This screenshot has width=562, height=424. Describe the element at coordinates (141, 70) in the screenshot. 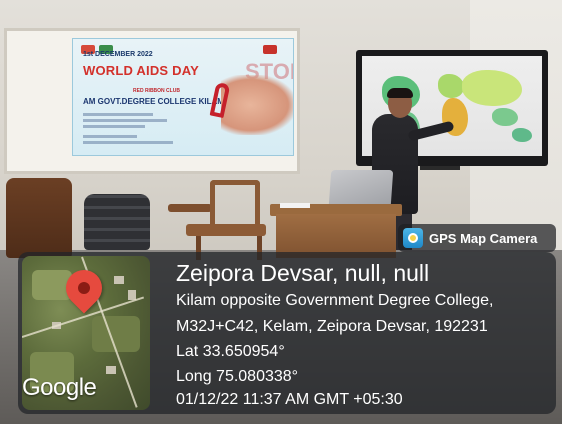

I see `banner-title: WORLD AIDS DAY` at that location.